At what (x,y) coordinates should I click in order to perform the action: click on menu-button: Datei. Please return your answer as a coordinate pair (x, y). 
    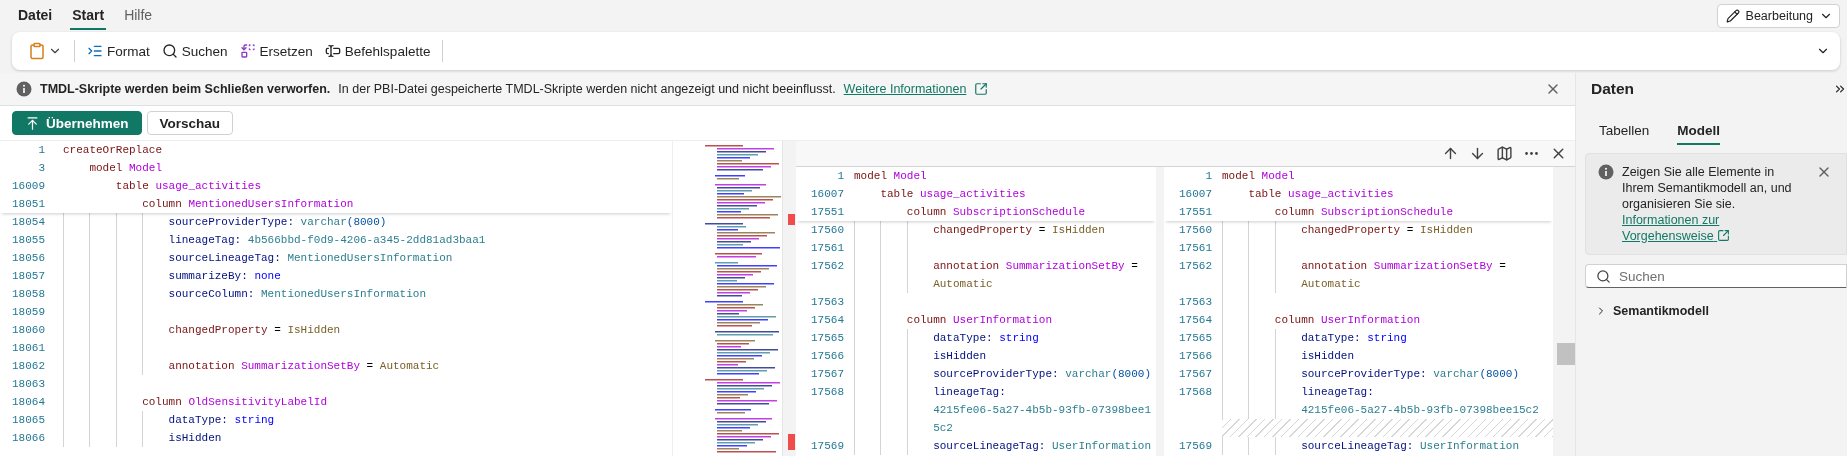
    Looking at the image, I should click on (35, 15).